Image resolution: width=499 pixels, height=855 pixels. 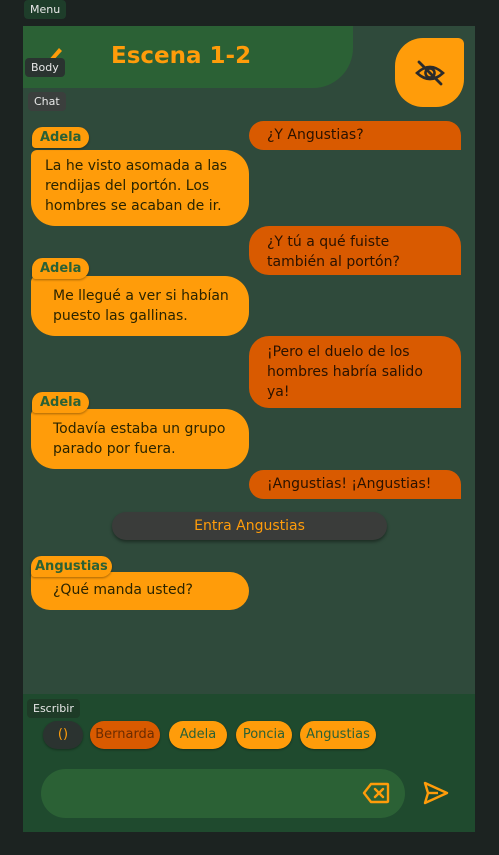 I want to click on message-bubble: ¡Angustias! ¡Angustias!, so click(x=355, y=484).